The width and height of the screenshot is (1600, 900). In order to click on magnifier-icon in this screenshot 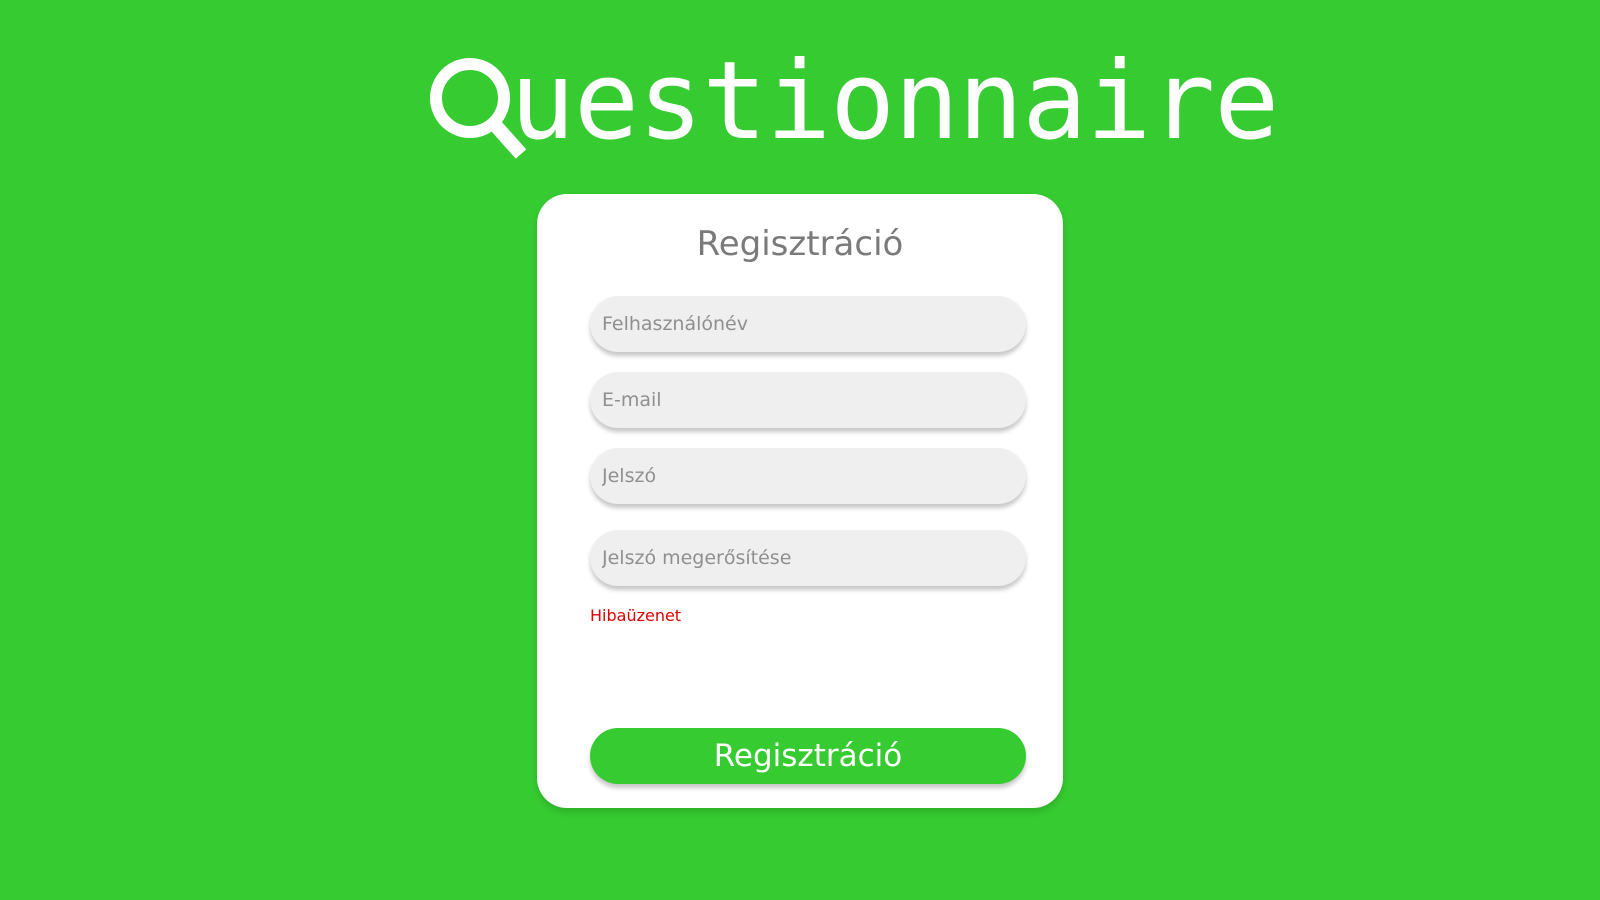, I will do `click(479, 111)`.